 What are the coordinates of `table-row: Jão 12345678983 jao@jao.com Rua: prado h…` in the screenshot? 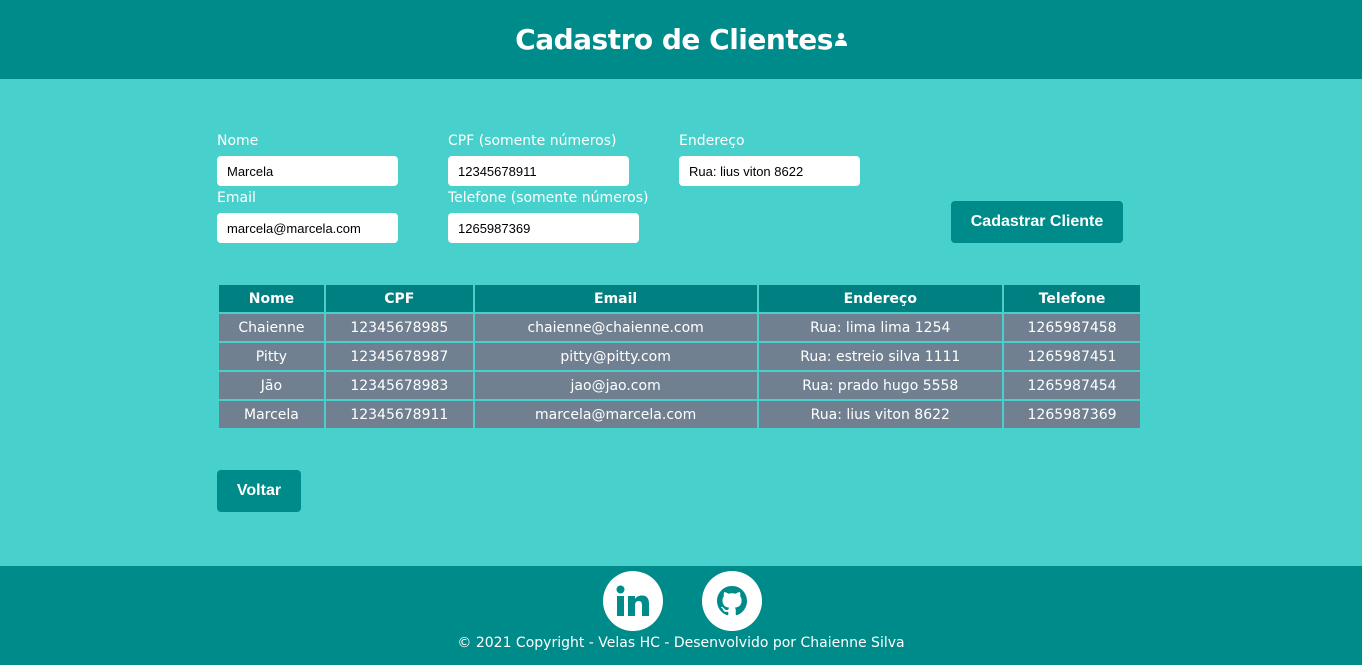 It's located at (679, 385).